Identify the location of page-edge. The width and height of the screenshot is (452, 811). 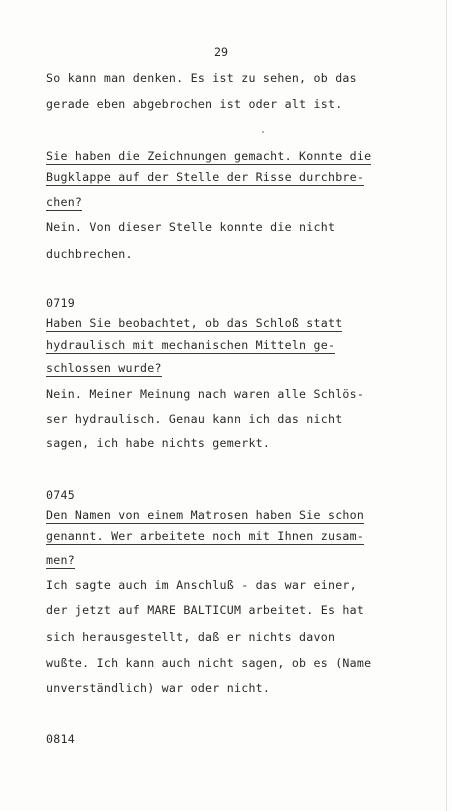
(446, 405).